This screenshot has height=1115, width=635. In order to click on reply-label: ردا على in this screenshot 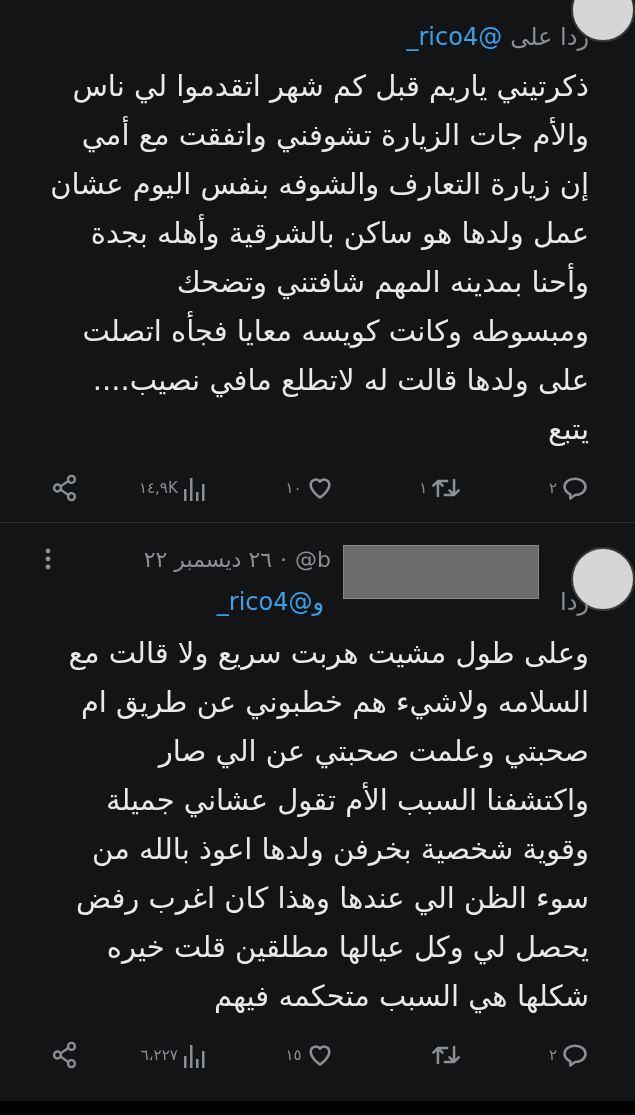, I will do `click(549, 37)`.